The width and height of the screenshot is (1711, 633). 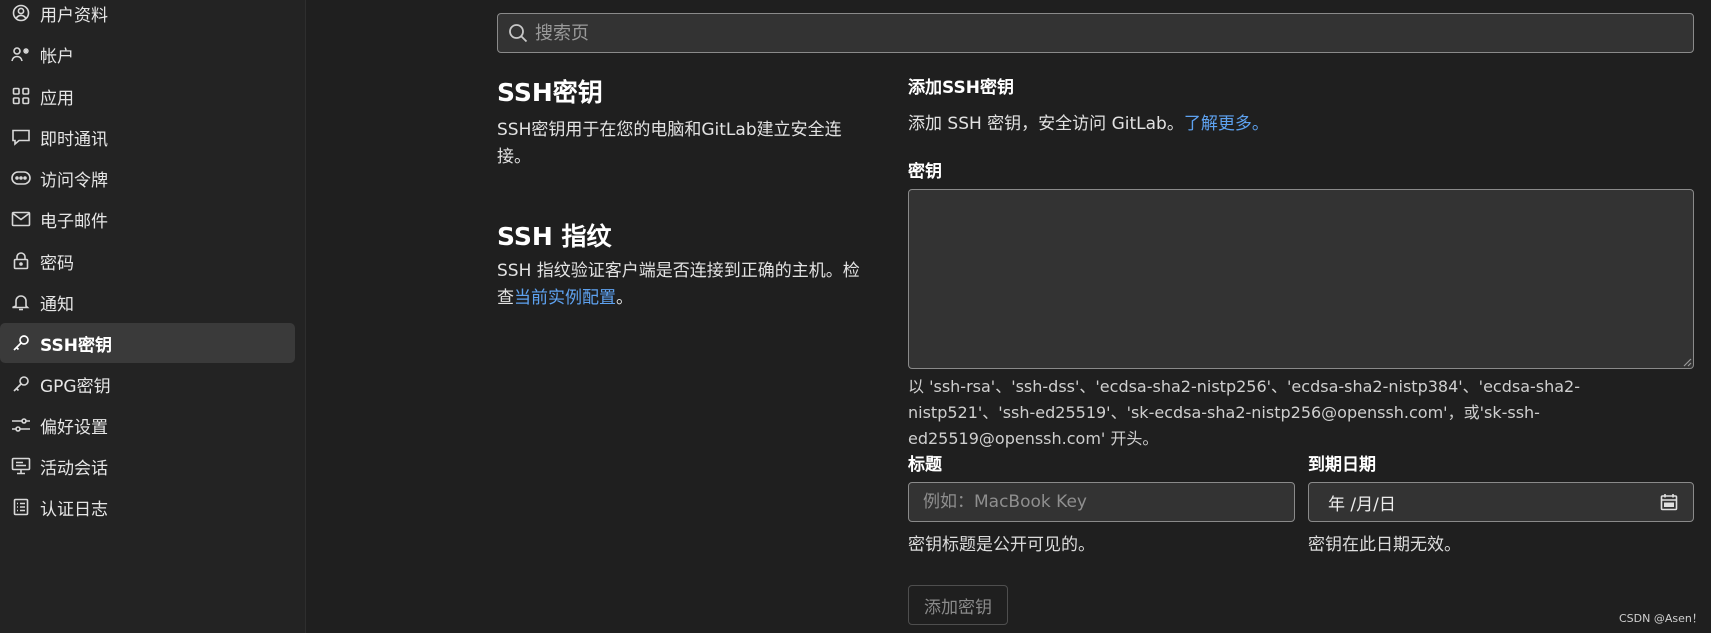 I want to click on add-key-intro: 添加 SSH 密钥，安全访问 GitLab。了解更多。, so click(x=1088, y=121).